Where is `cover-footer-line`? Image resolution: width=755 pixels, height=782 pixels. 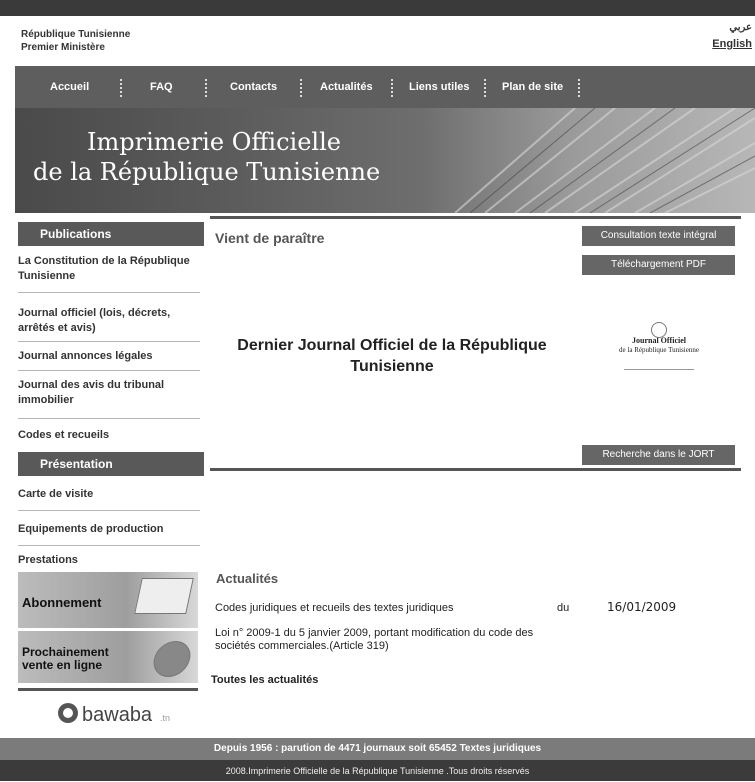
cover-footer-line is located at coordinates (659, 369).